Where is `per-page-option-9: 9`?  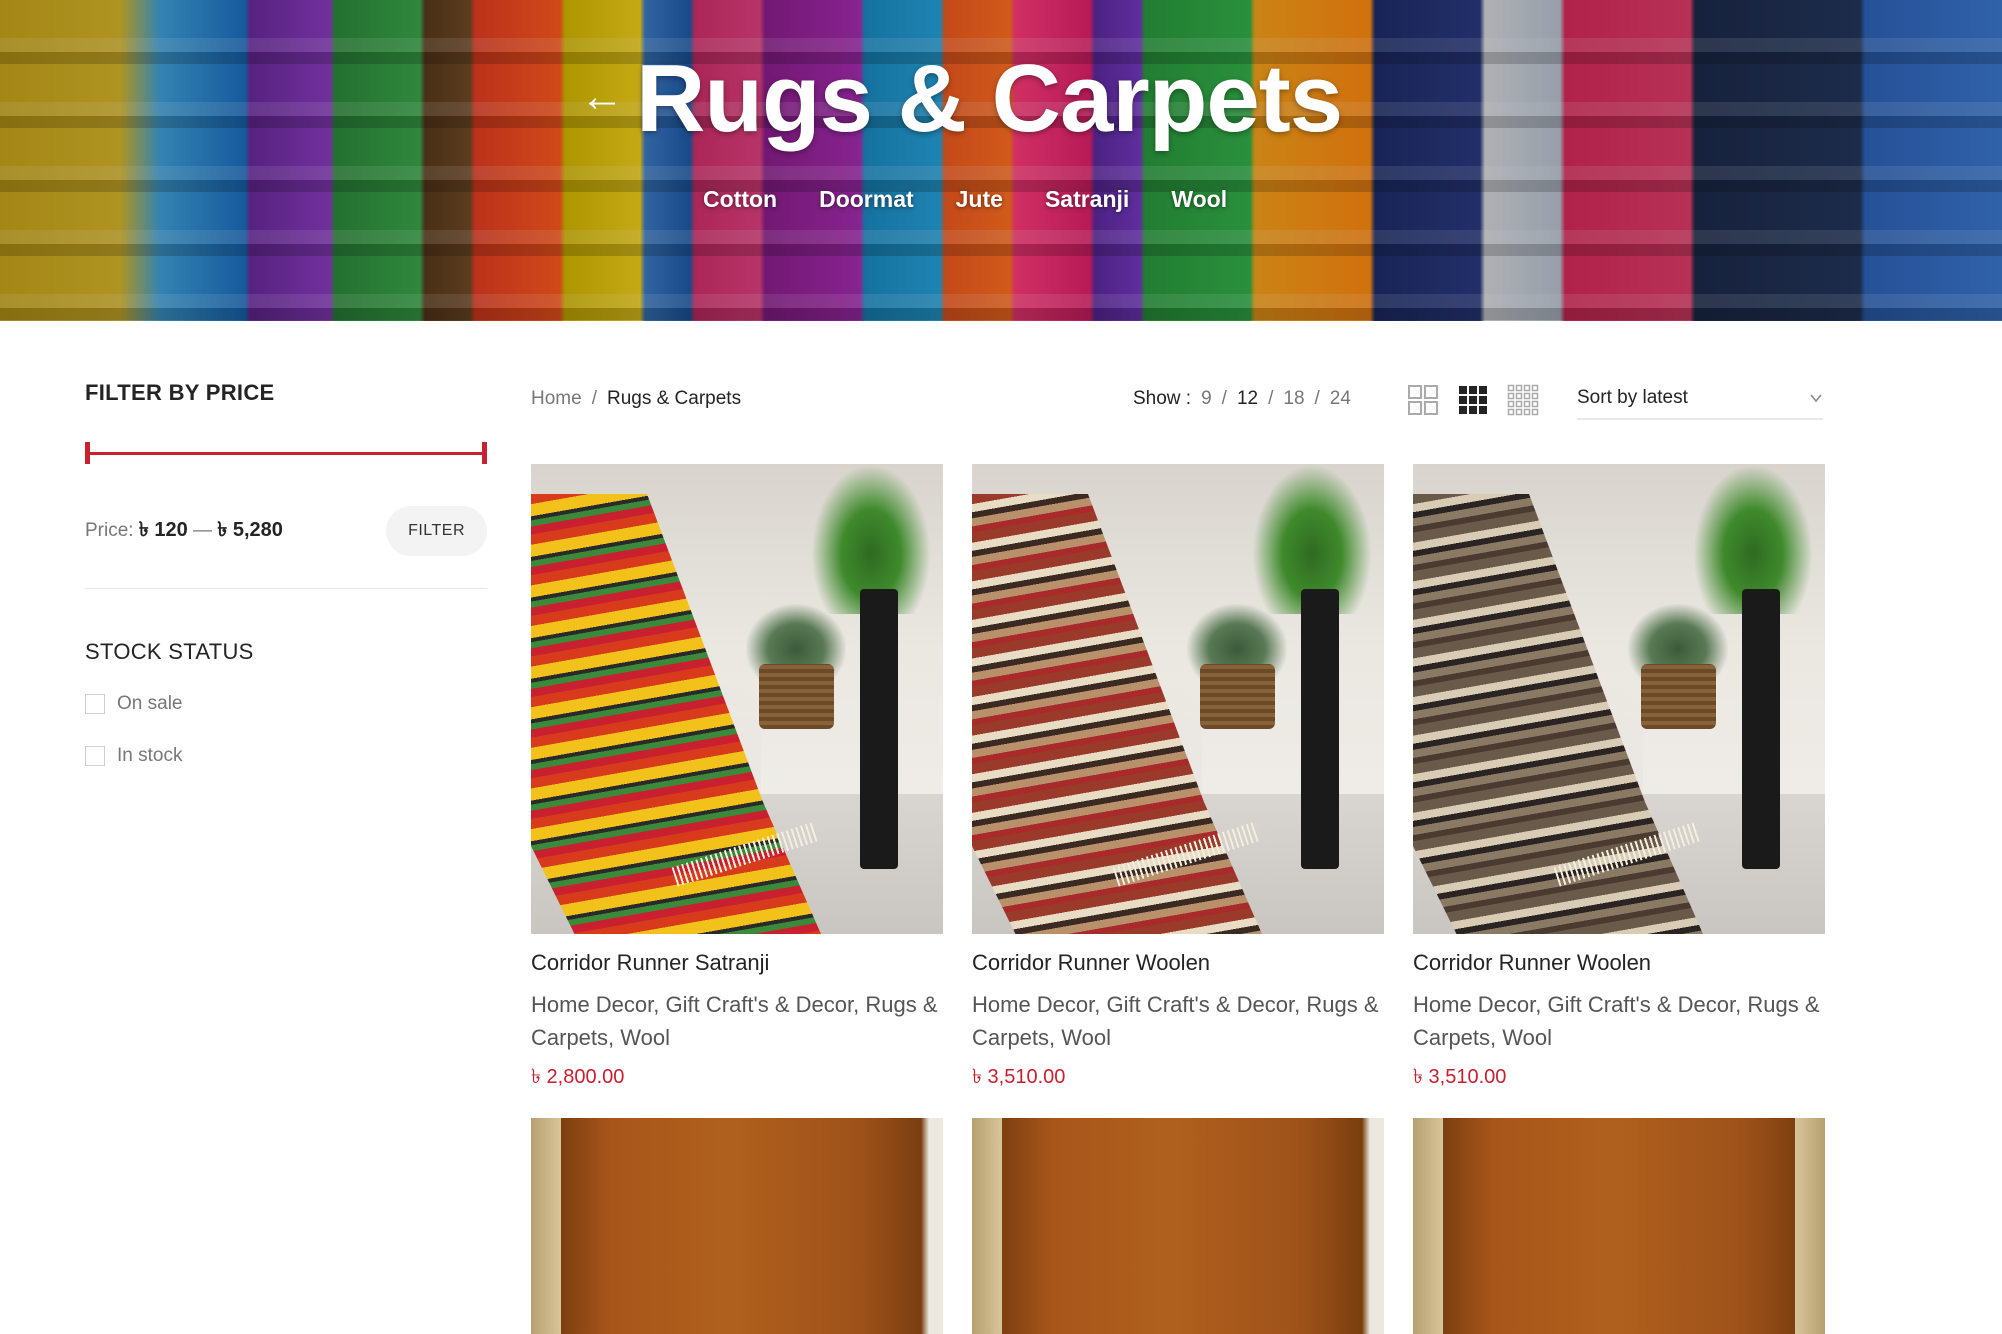 per-page-option-9: 9 is located at coordinates (1206, 399).